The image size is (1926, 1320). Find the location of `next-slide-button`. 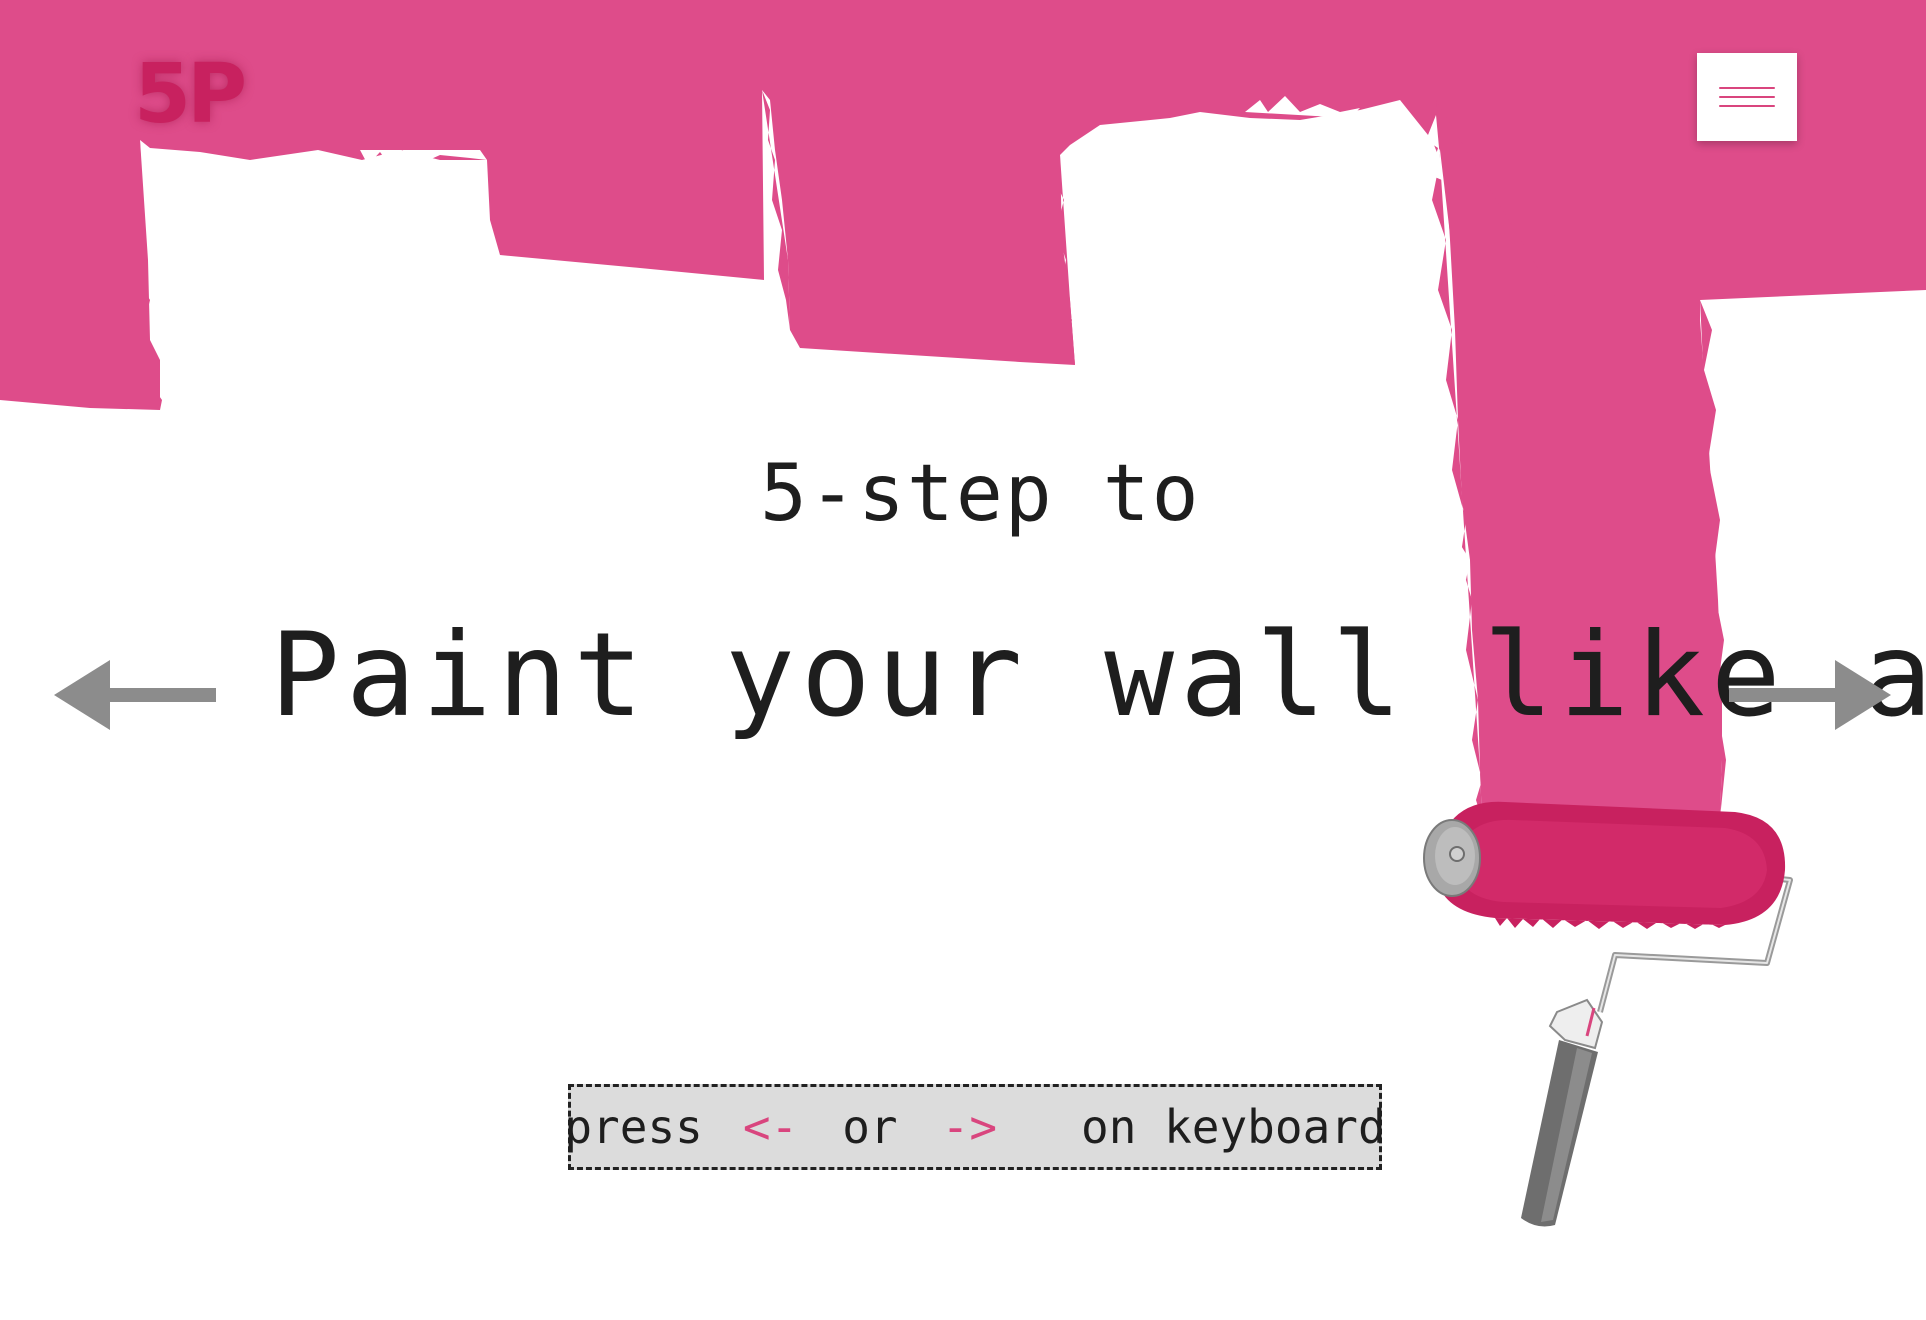

next-slide-button is located at coordinates (1810, 695).